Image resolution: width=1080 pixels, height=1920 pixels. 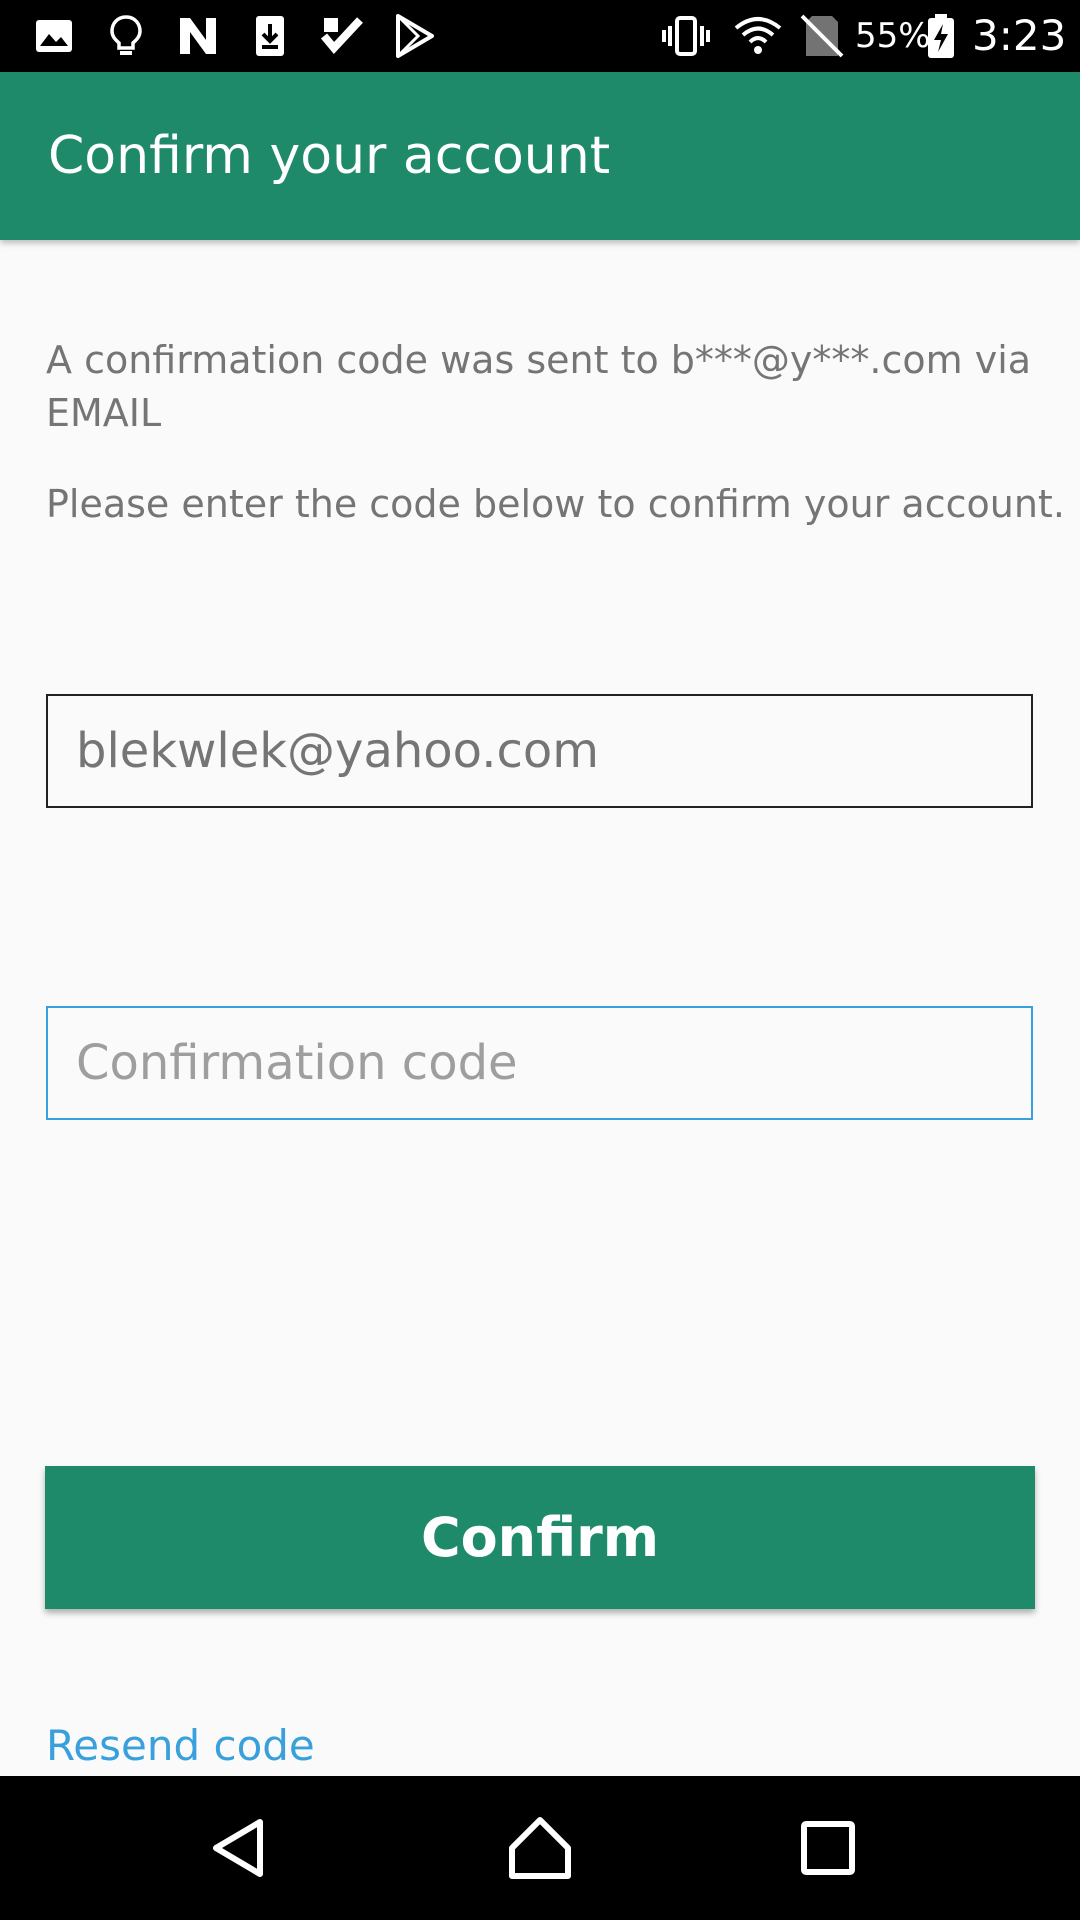 What do you see at coordinates (198, 36) in the screenshot?
I see `n-app-icon` at bounding box center [198, 36].